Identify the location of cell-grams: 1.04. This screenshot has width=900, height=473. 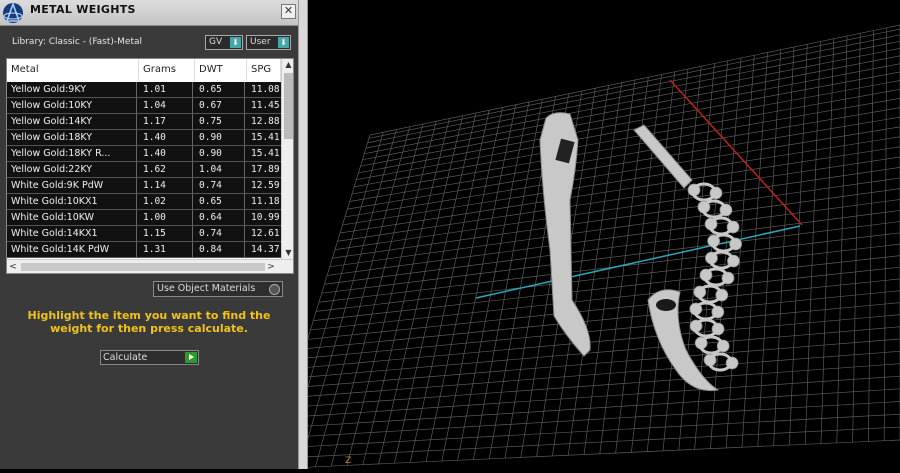
(166, 105).